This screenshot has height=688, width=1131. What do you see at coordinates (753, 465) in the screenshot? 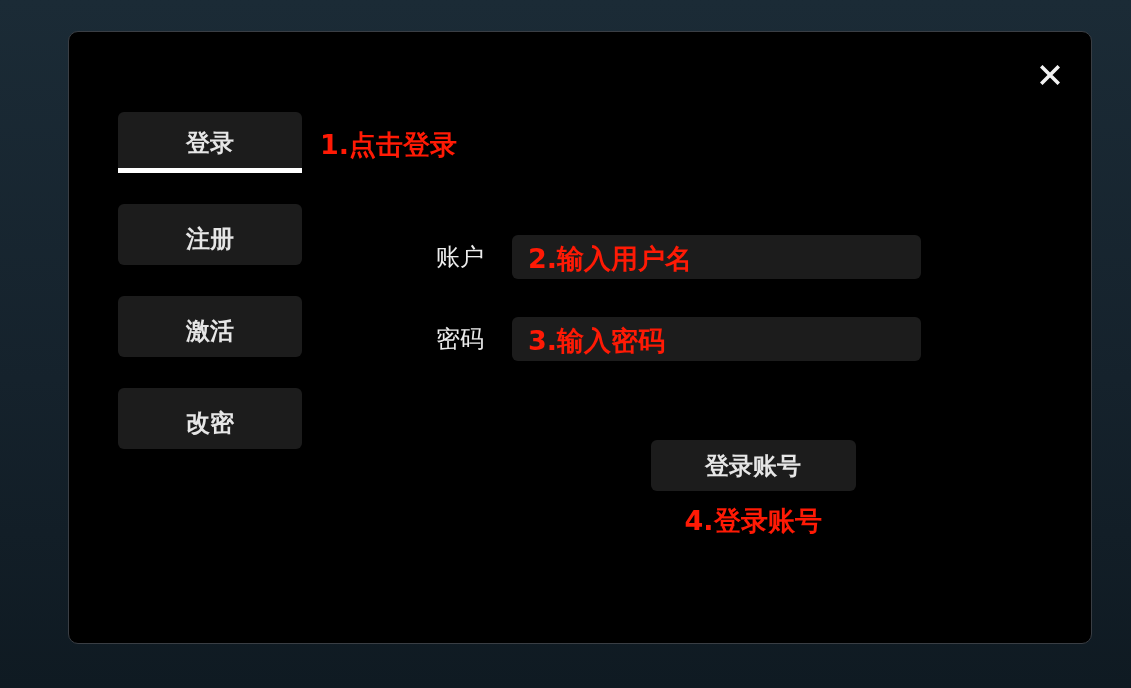
I see `login-button: 登录账号` at bounding box center [753, 465].